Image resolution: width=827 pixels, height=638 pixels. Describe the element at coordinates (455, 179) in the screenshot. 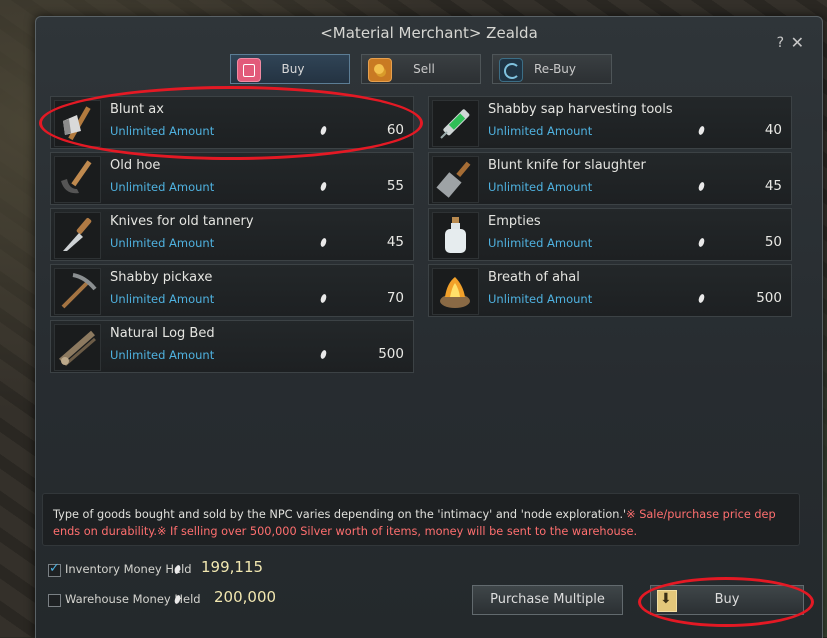

I see `cleaver-icon` at that location.